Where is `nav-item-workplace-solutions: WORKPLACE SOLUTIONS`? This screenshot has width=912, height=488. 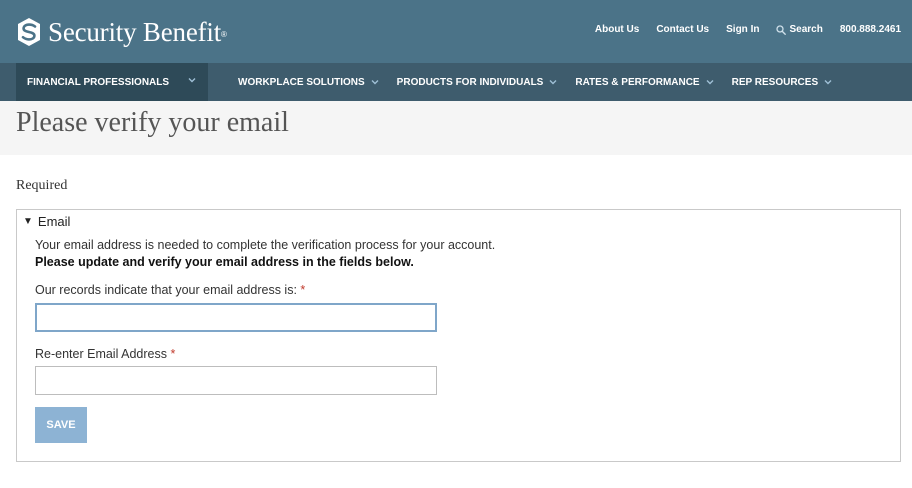 nav-item-workplace-solutions: WORKPLACE SOLUTIONS is located at coordinates (308, 82).